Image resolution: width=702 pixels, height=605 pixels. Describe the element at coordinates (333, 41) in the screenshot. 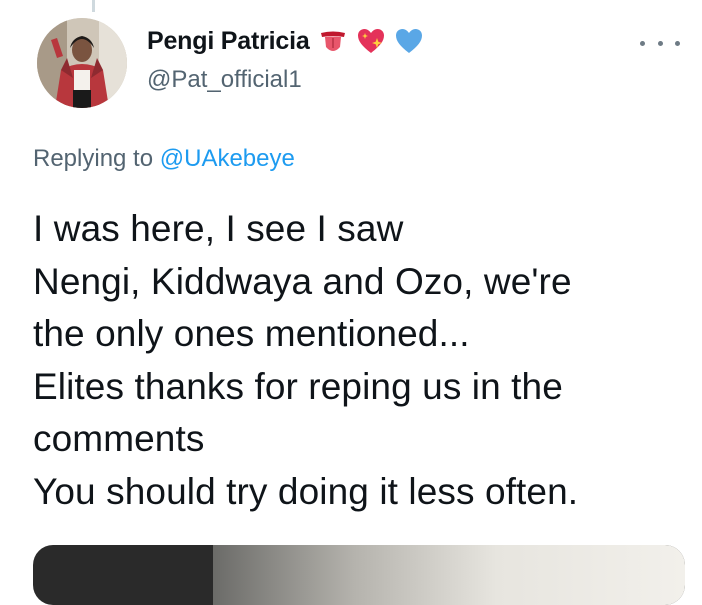

I see `tongue-emoji-icon` at that location.